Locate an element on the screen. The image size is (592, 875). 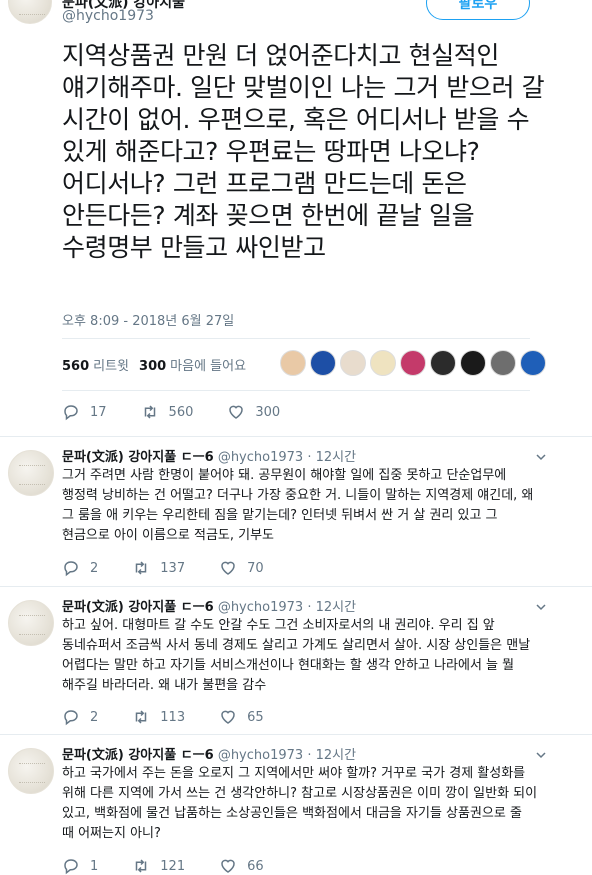
reply-action: 17 is located at coordinates (84, 412).